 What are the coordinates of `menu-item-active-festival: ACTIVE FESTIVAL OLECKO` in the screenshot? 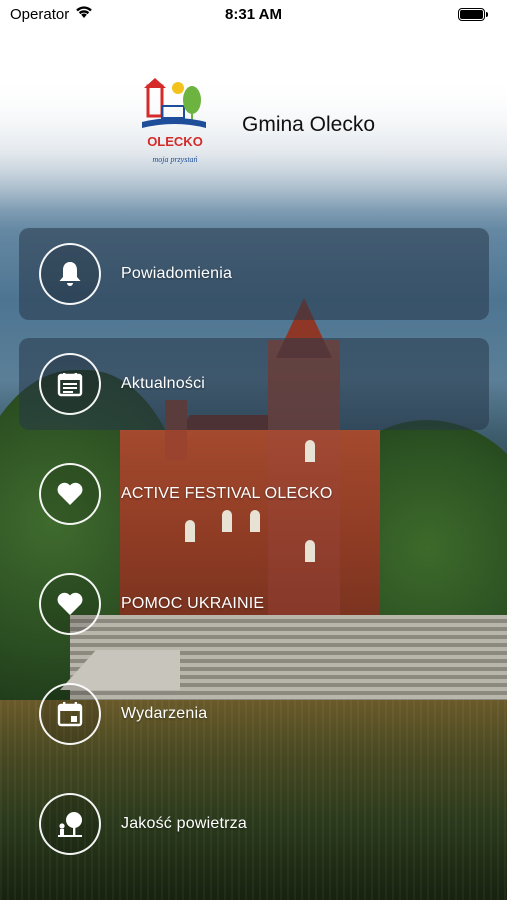 It's located at (254, 494).